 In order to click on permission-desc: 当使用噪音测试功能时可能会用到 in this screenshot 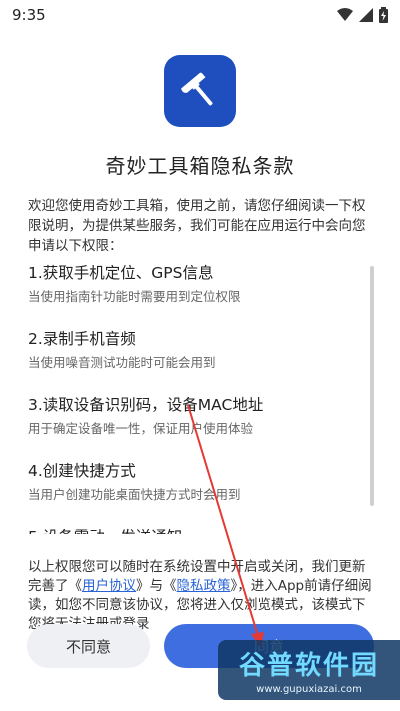, I will do `click(122, 362)`.